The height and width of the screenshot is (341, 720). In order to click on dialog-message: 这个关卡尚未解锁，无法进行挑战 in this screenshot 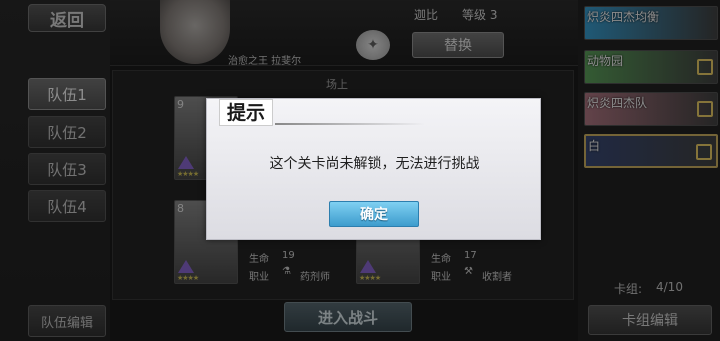, I will do `click(374, 164)`.